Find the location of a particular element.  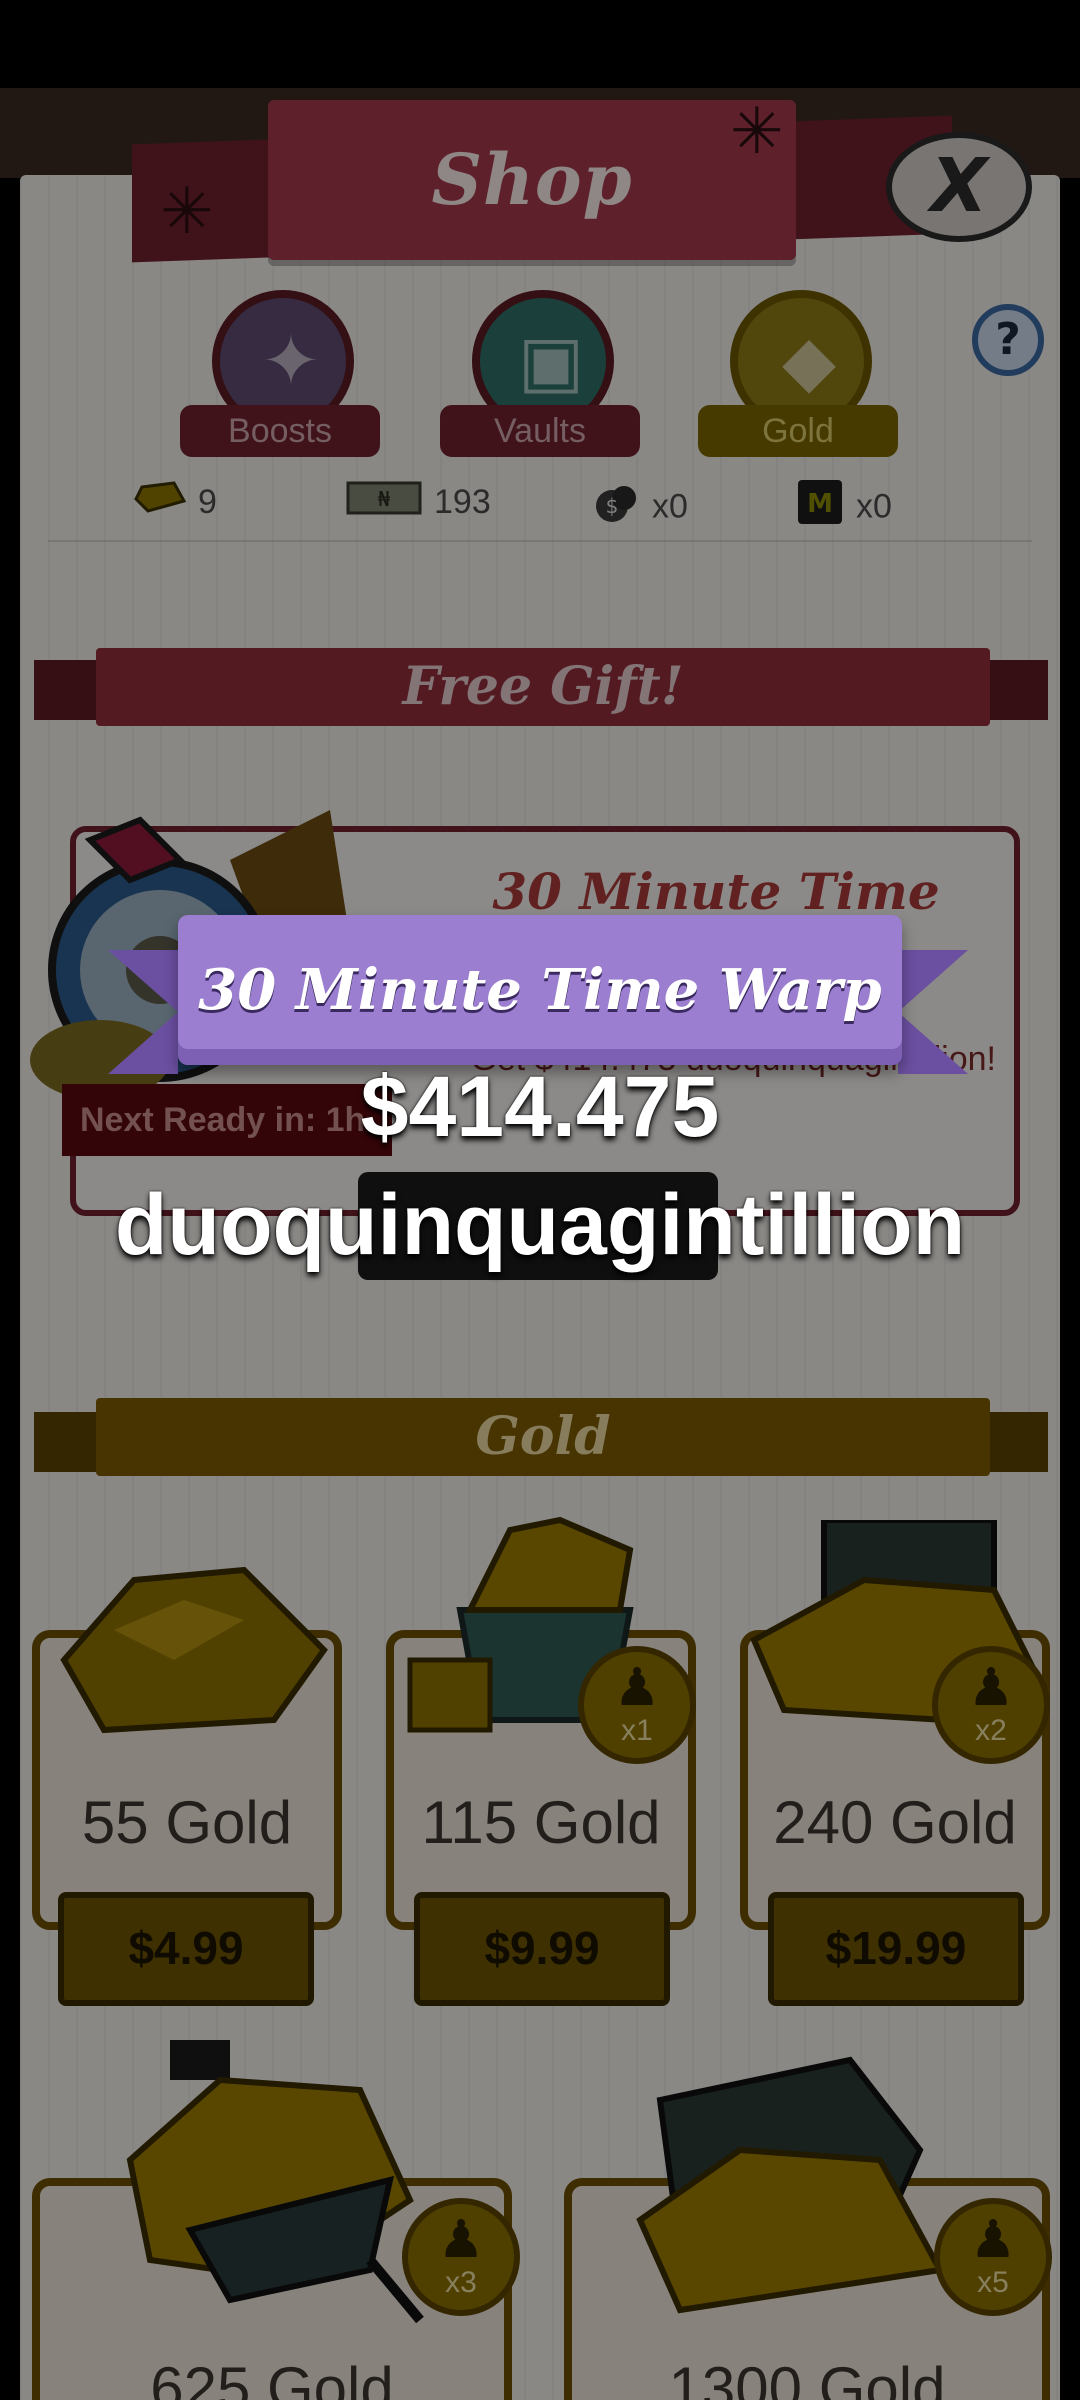

toast-amount-value: $414.475 is located at coordinates (540, 1107).